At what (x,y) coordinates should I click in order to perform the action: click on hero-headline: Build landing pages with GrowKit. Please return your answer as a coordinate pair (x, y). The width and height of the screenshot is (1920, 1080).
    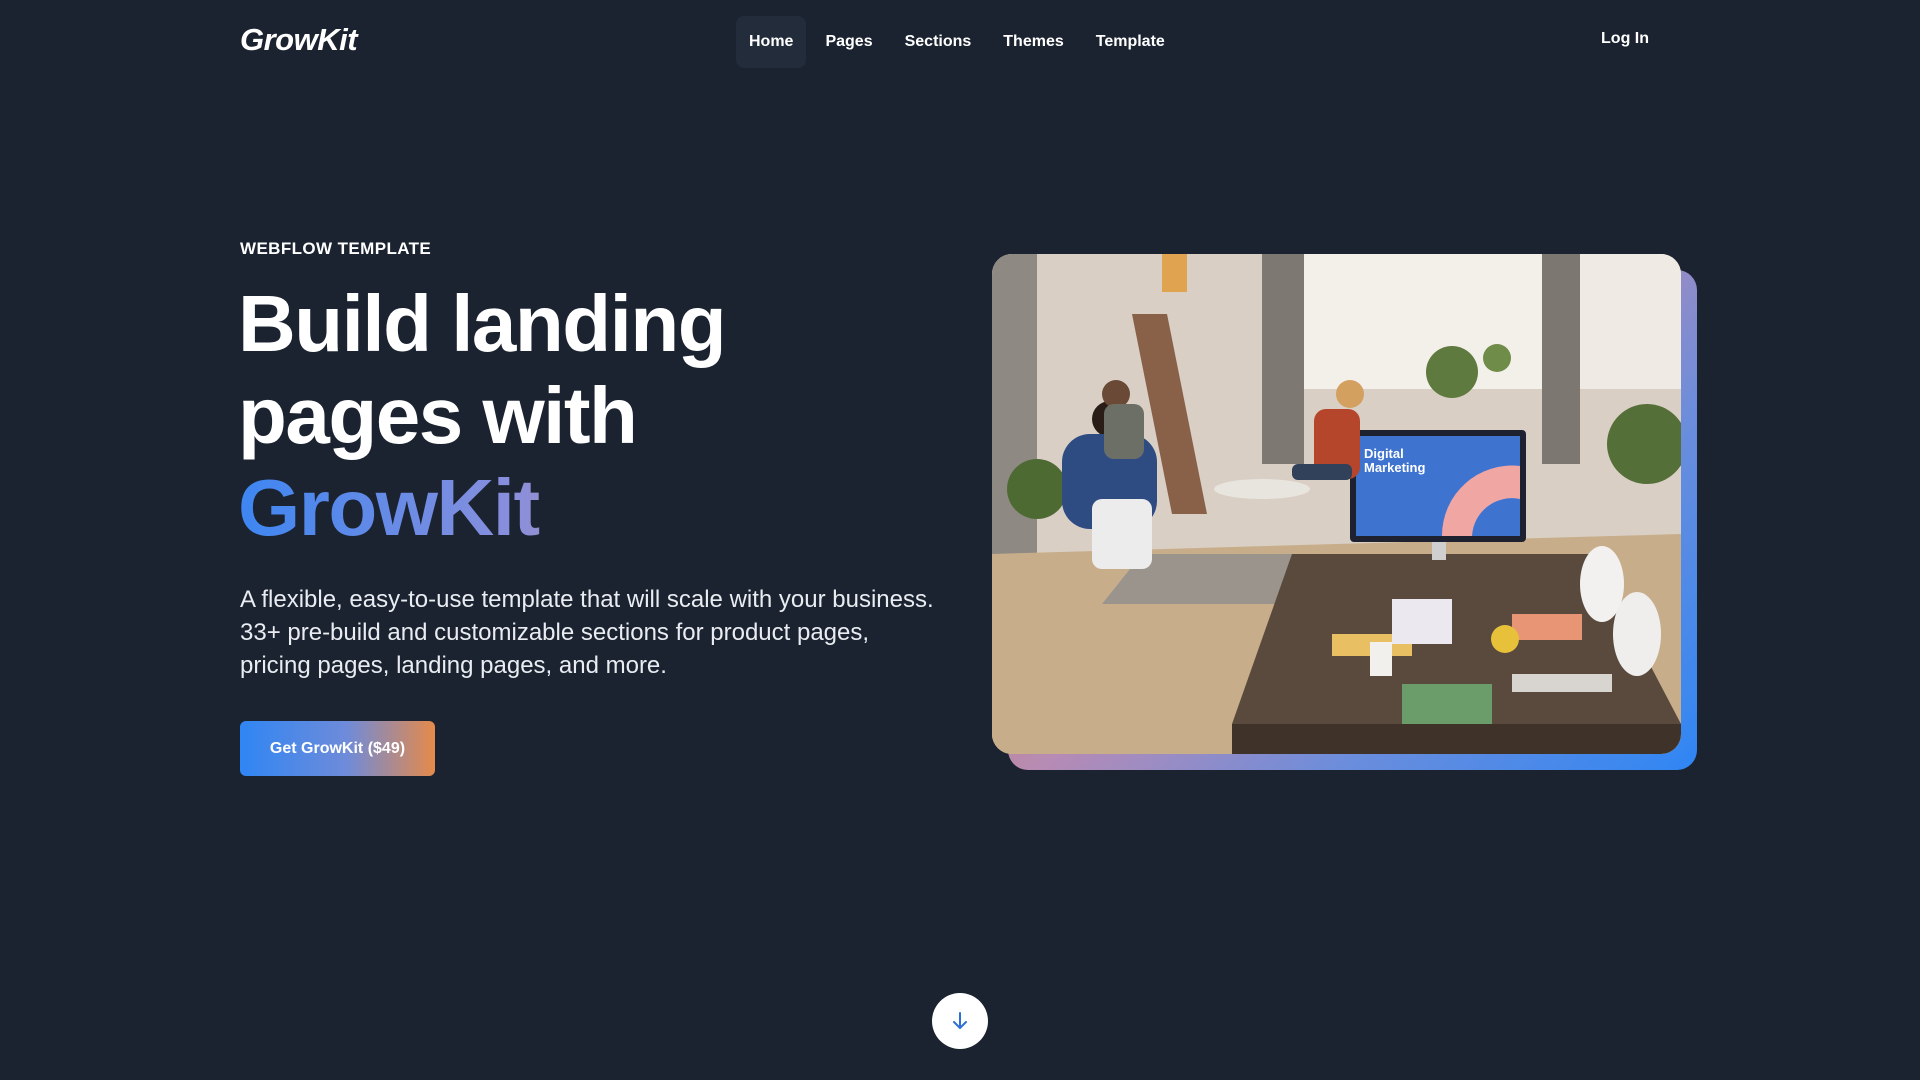
    Looking at the image, I should click on (548, 416).